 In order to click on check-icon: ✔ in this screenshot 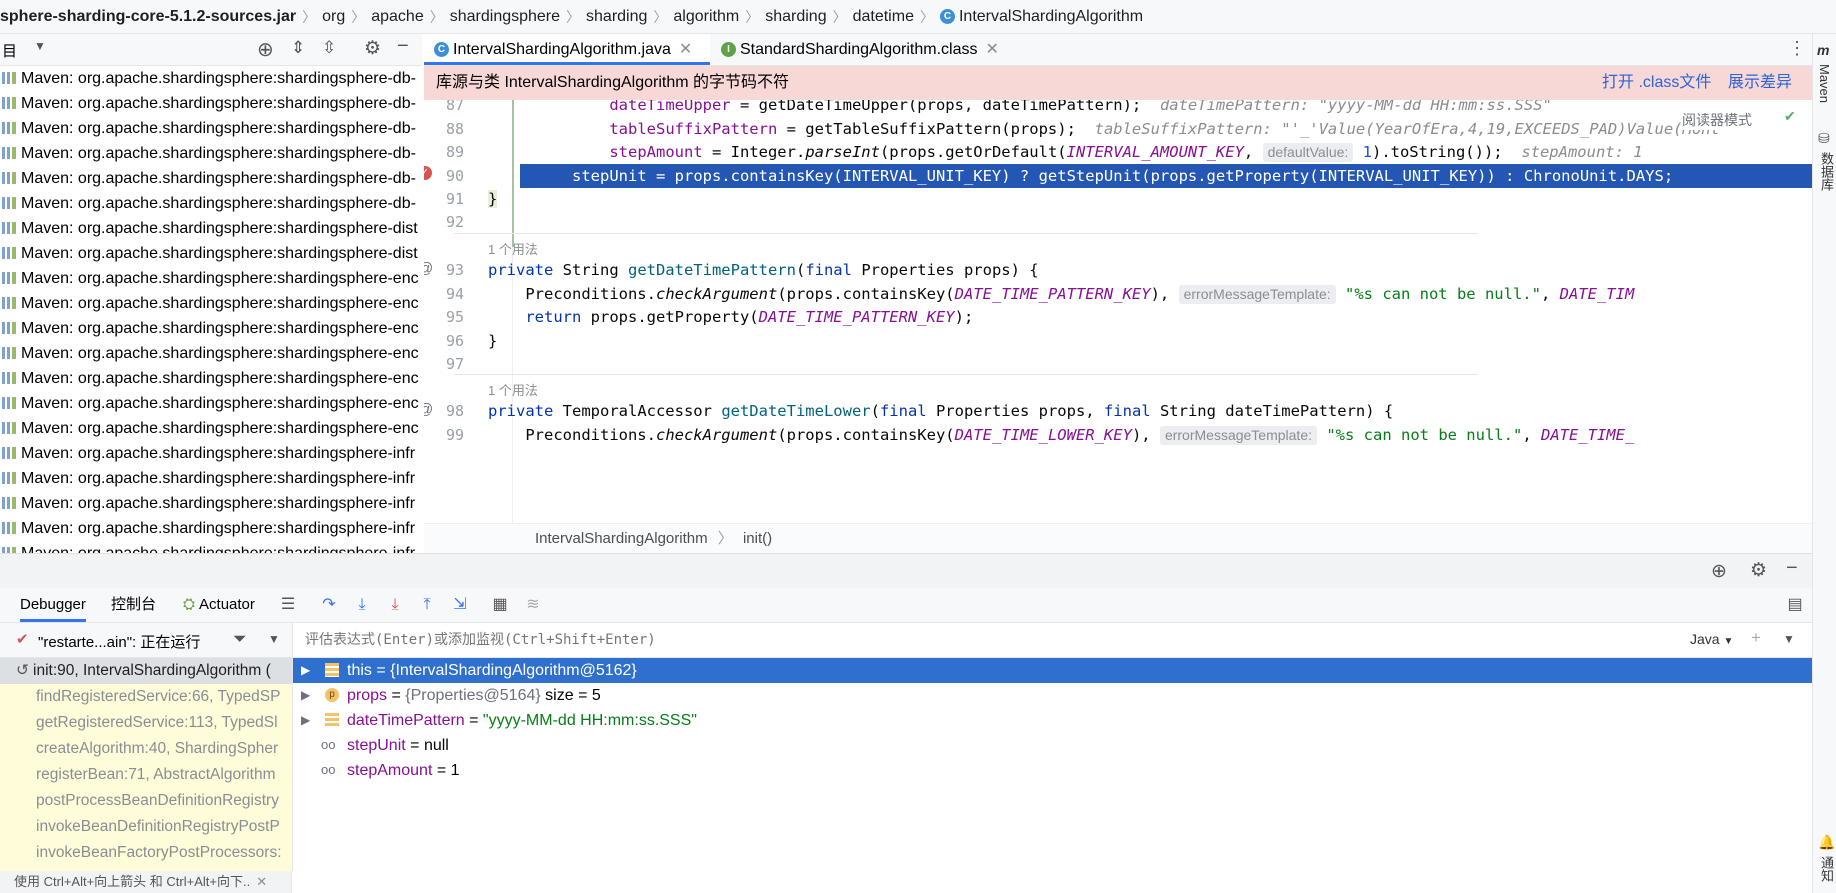, I will do `click(22, 639)`.